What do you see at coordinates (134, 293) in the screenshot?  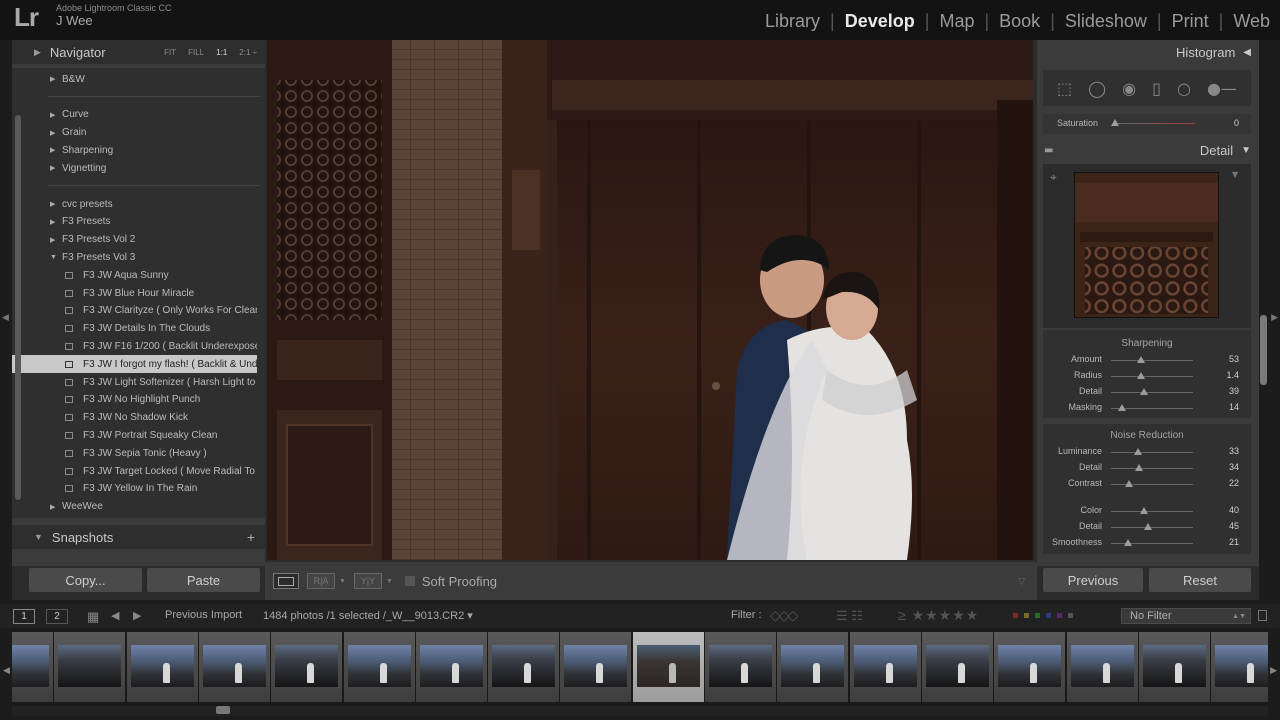 I see `preset-item: F3 JW Blue Hour Miracle` at bounding box center [134, 293].